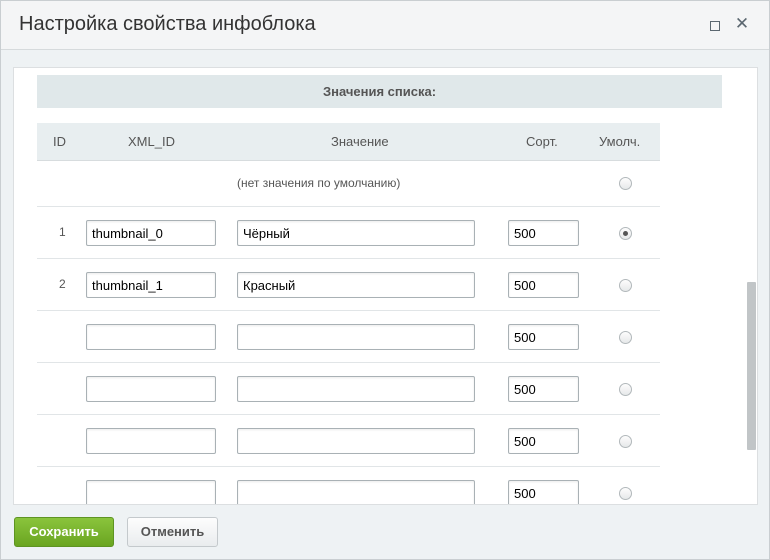  Describe the element at coordinates (64, 532) in the screenshot. I see `save-button: Сохранить` at that location.